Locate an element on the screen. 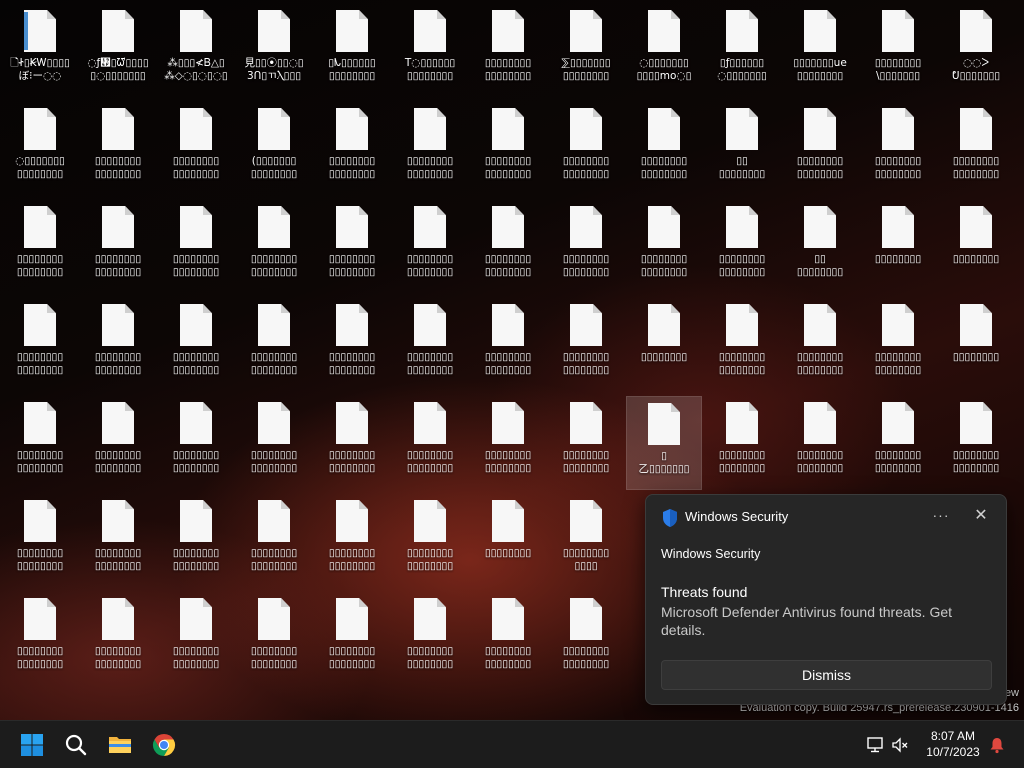 The height and width of the screenshot is (768, 1024). desktop-file-icon: ◌▯▯▯▯▯▯▯ ▯▯▯▯▯▯▯▯ is located at coordinates (40, 149).